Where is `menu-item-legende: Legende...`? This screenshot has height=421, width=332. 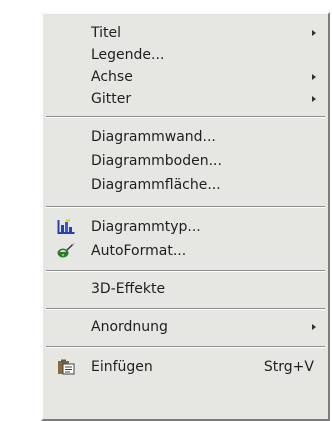
menu-item-legende: Legende... is located at coordinates (185, 55).